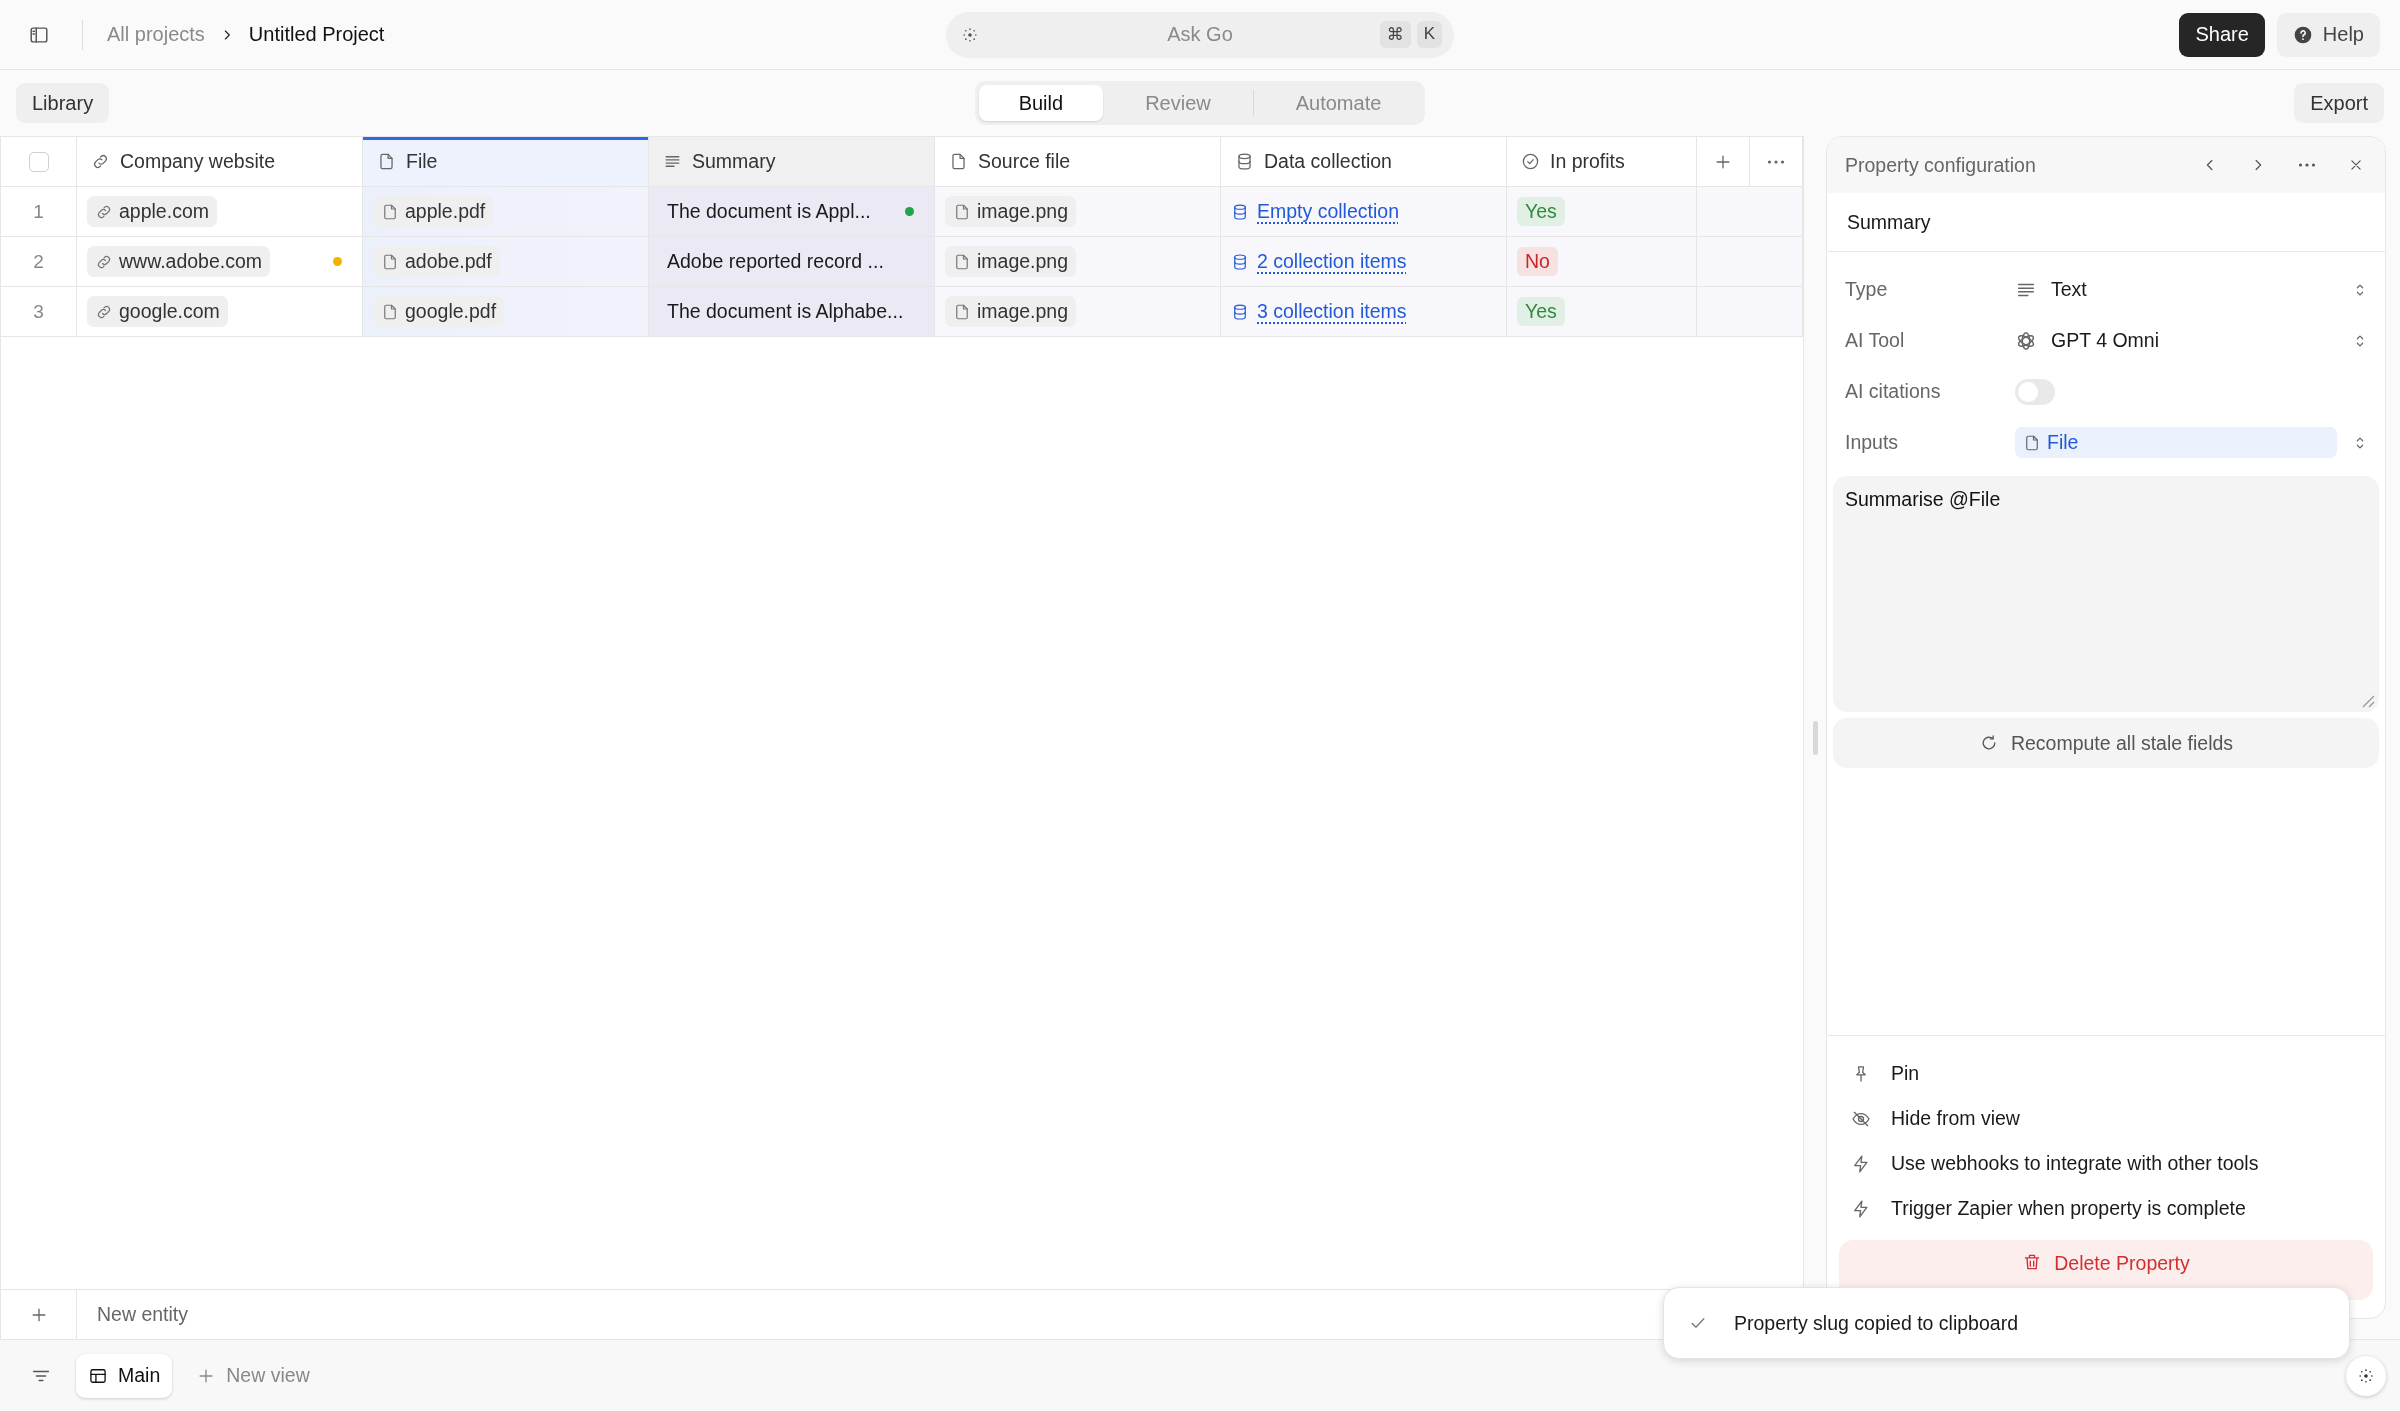  Describe the element at coordinates (1815, 737) in the screenshot. I see `resize-handle` at that location.